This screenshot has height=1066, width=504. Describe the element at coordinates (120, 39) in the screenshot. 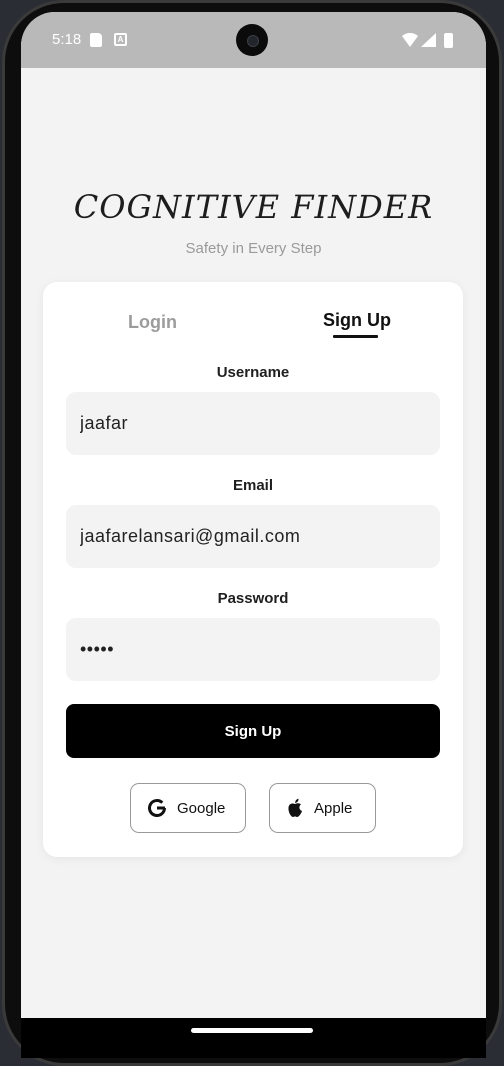

I see `a-icon: A` at that location.